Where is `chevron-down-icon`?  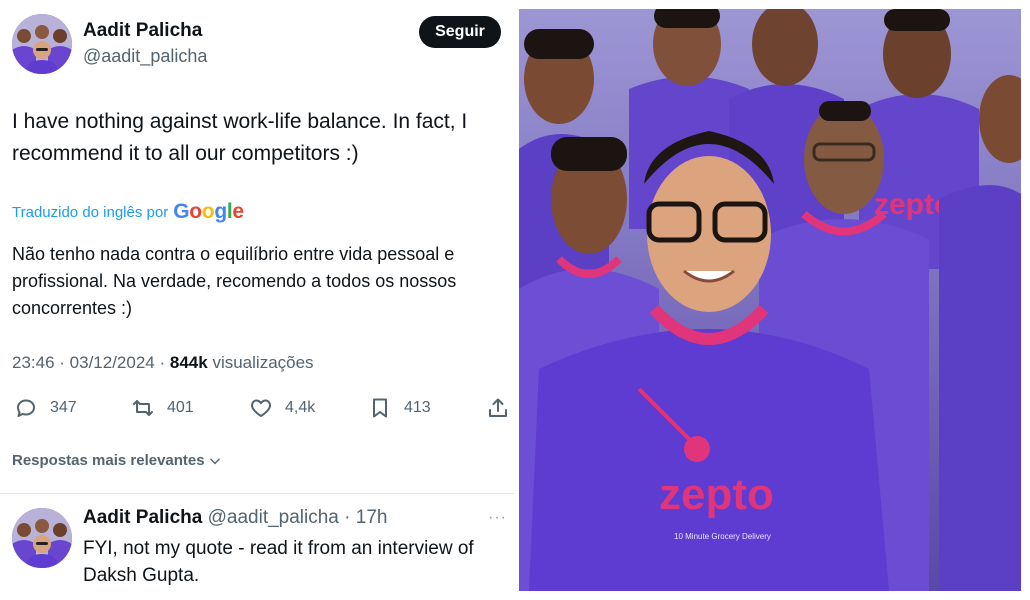 chevron-down-icon is located at coordinates (214, 461).